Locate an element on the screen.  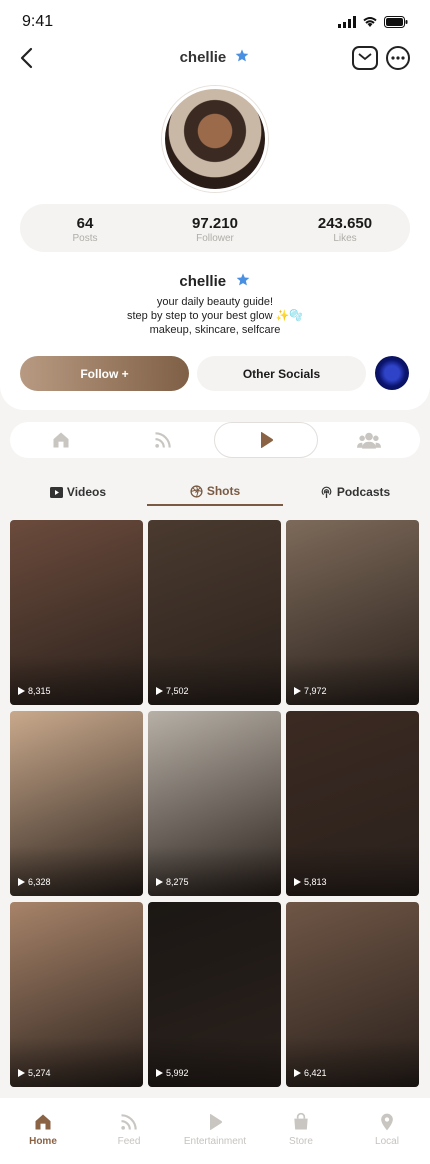
stat-label: Posts is located at coordinates (85, 238).